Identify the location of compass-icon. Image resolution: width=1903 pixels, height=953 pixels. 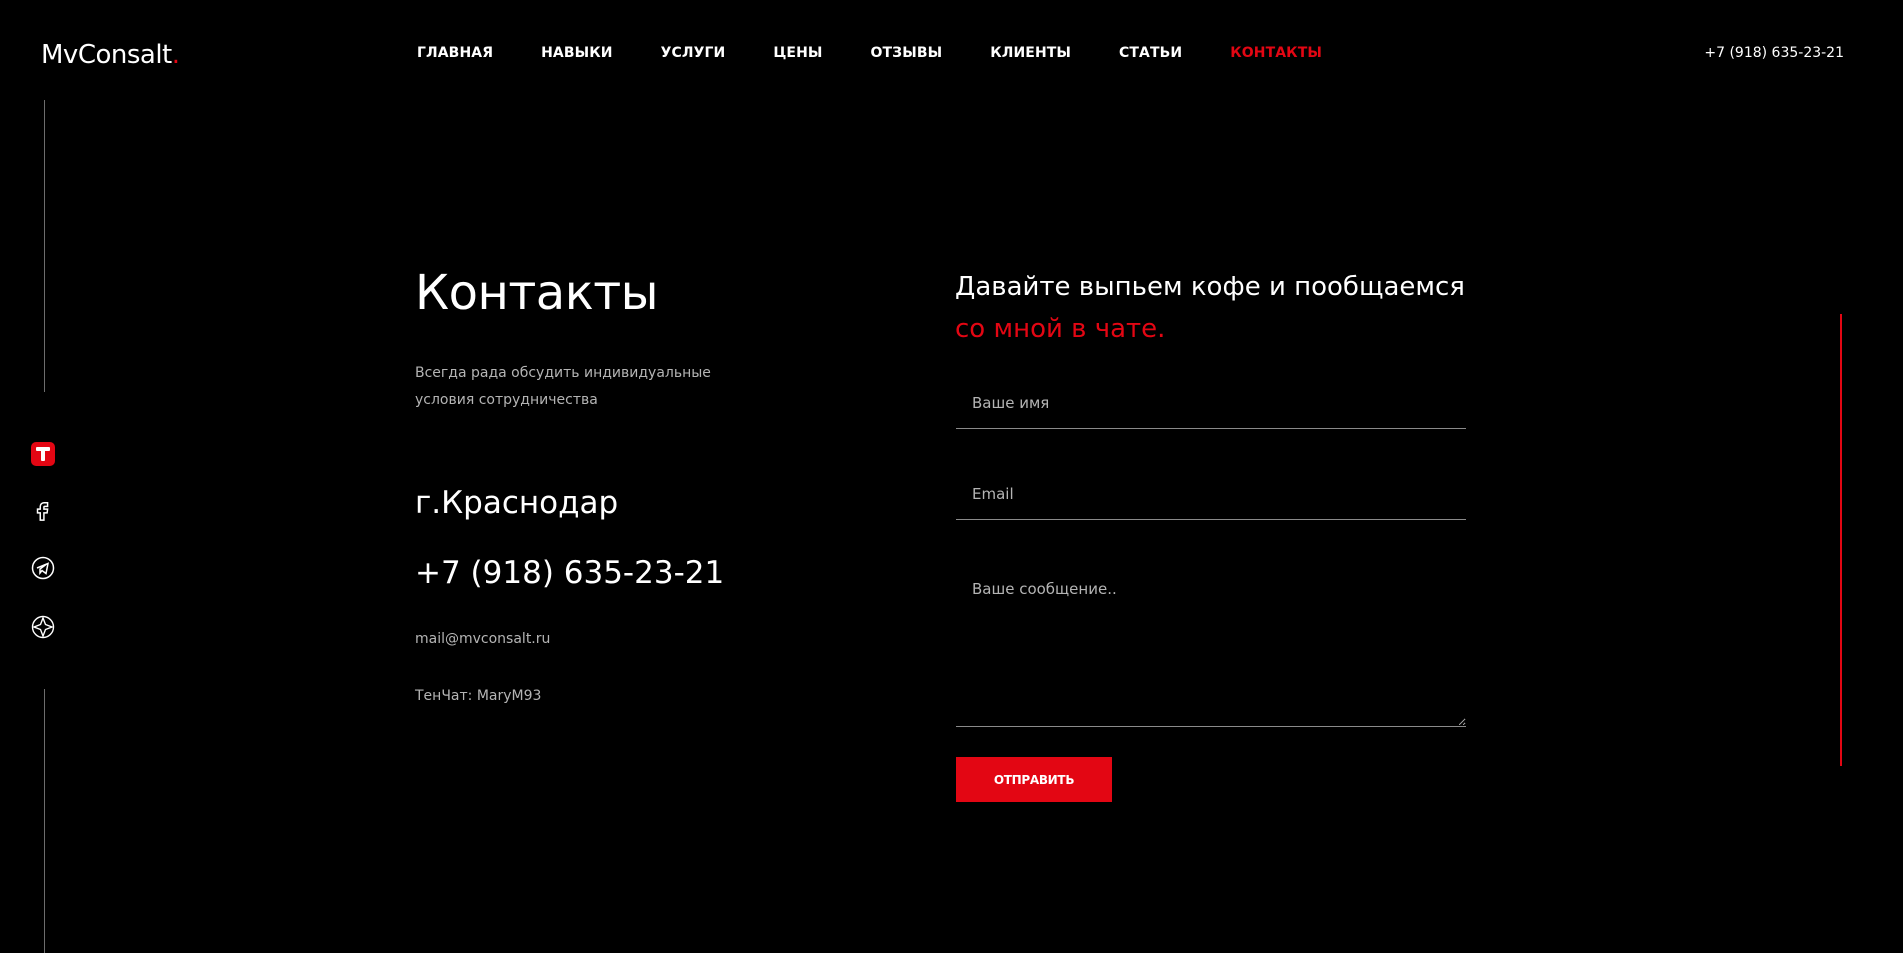
(43, 627).